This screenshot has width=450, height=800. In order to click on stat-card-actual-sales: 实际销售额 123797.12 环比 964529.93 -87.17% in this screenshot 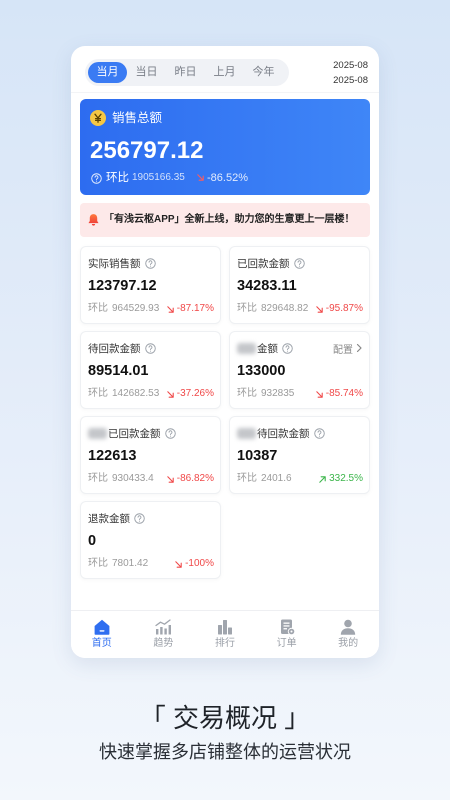, I will do `click(150, 285)`.